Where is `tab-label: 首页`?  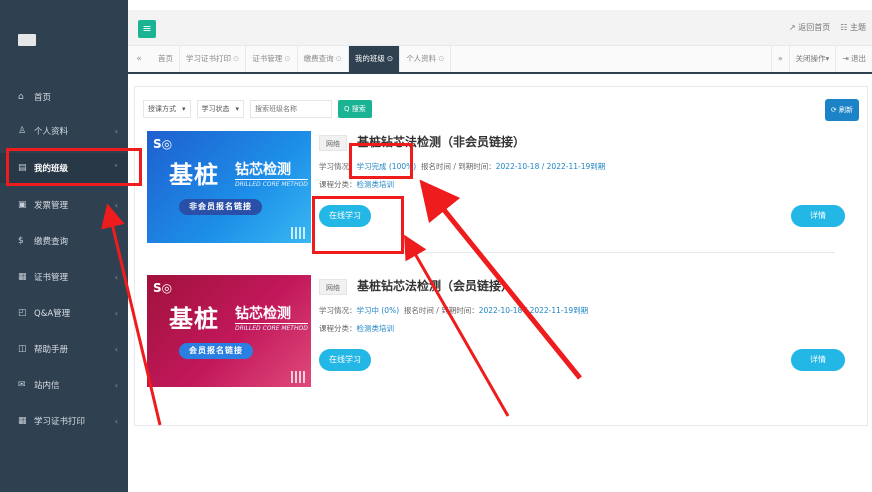
tab-label: 首页 is located at coordinates (165, 58).